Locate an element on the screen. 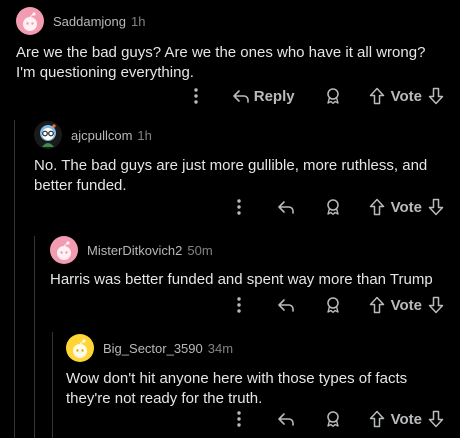 The height and width of the screenshot is (438, 460). reply-button: Reply is located at coordinates (263, 96).